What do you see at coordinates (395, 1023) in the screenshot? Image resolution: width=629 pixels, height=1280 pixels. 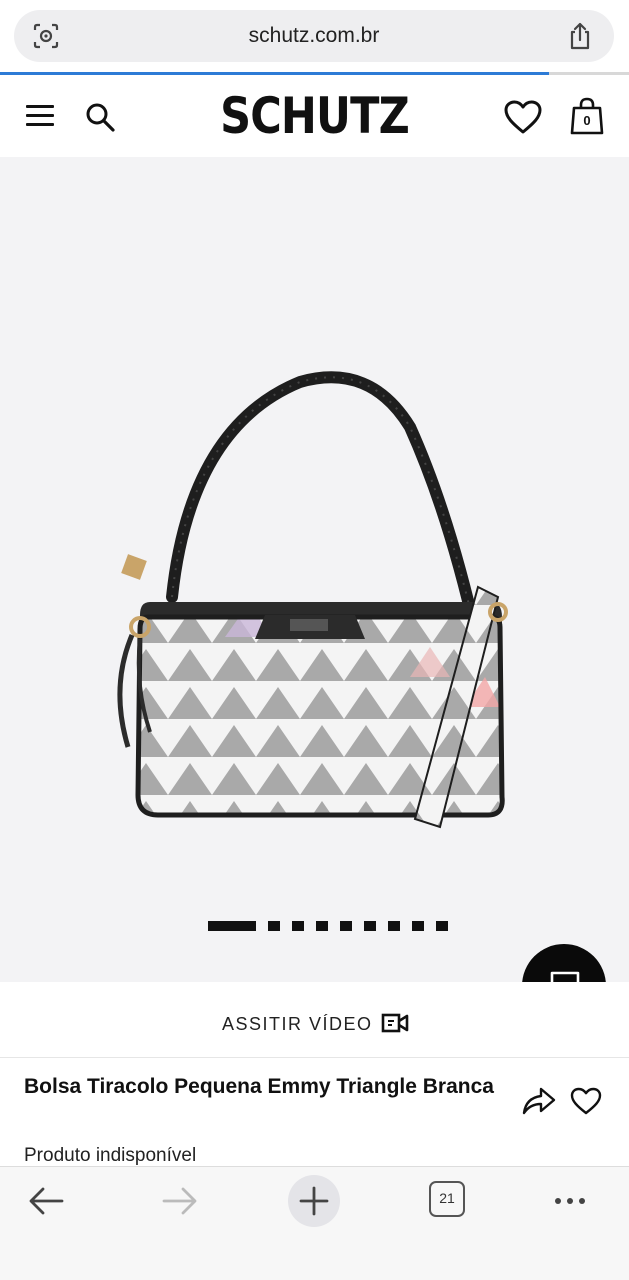 I see `video-camera-icon` at bounding box center [395, 1023].